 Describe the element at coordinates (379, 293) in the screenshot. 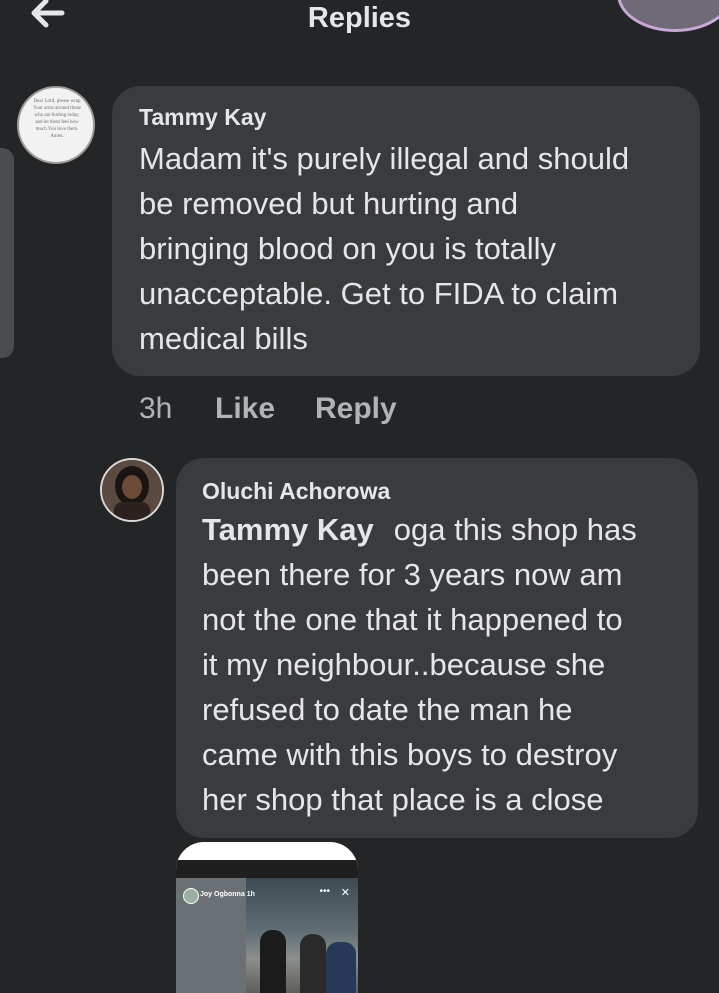

I see `comment-line: unacceptable. Get to FIDA to claim` at that location.